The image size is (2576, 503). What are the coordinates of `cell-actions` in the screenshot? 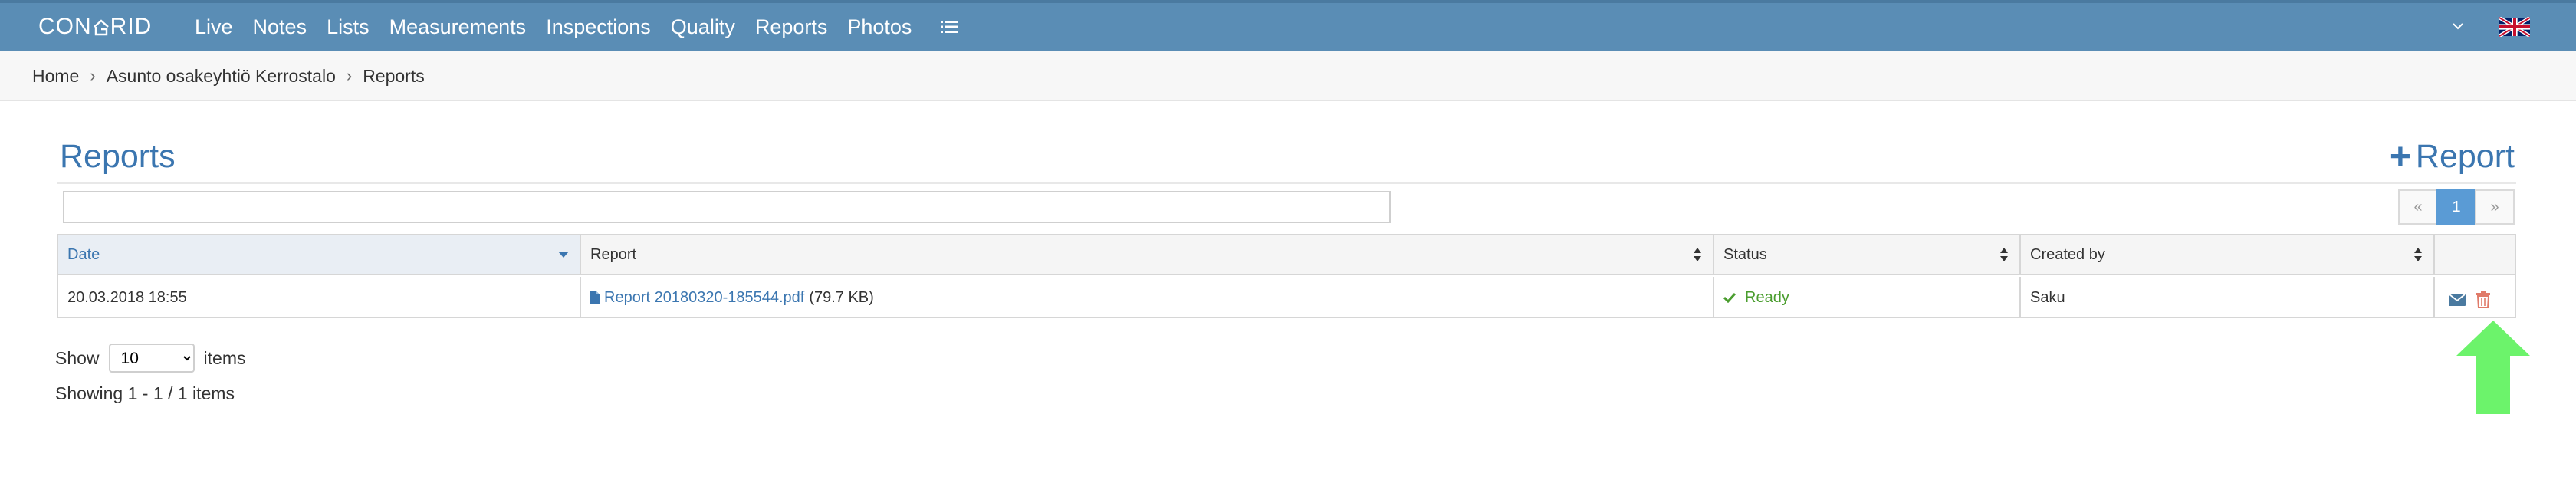 It's located at (2475, 297).